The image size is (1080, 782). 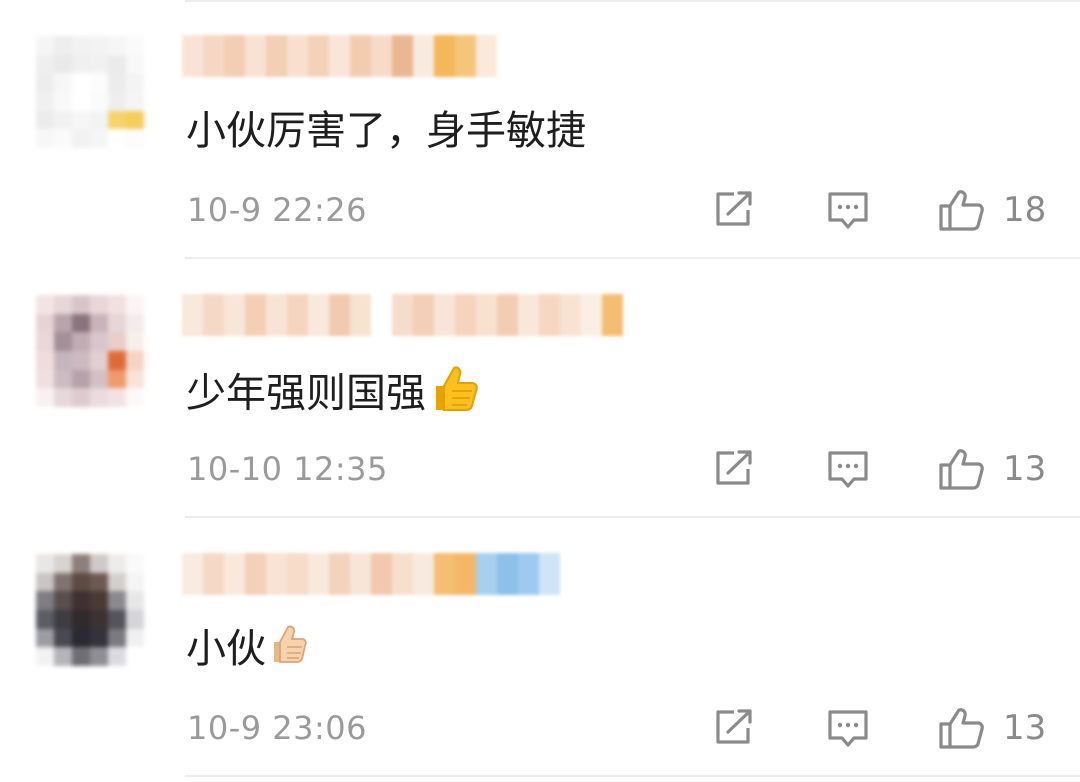 What do you see at coordinates (247, 651) in the screenshot?
I see `comment-text: 小伙` at bounding box center [247, 651].